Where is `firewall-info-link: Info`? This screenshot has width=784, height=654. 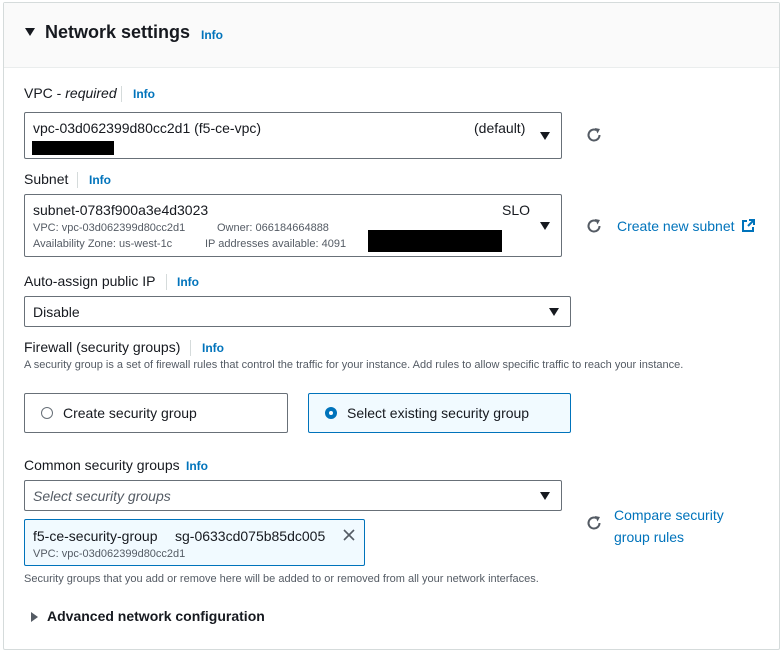 firewall-info-link: Info is located at coordinates (213, 348).